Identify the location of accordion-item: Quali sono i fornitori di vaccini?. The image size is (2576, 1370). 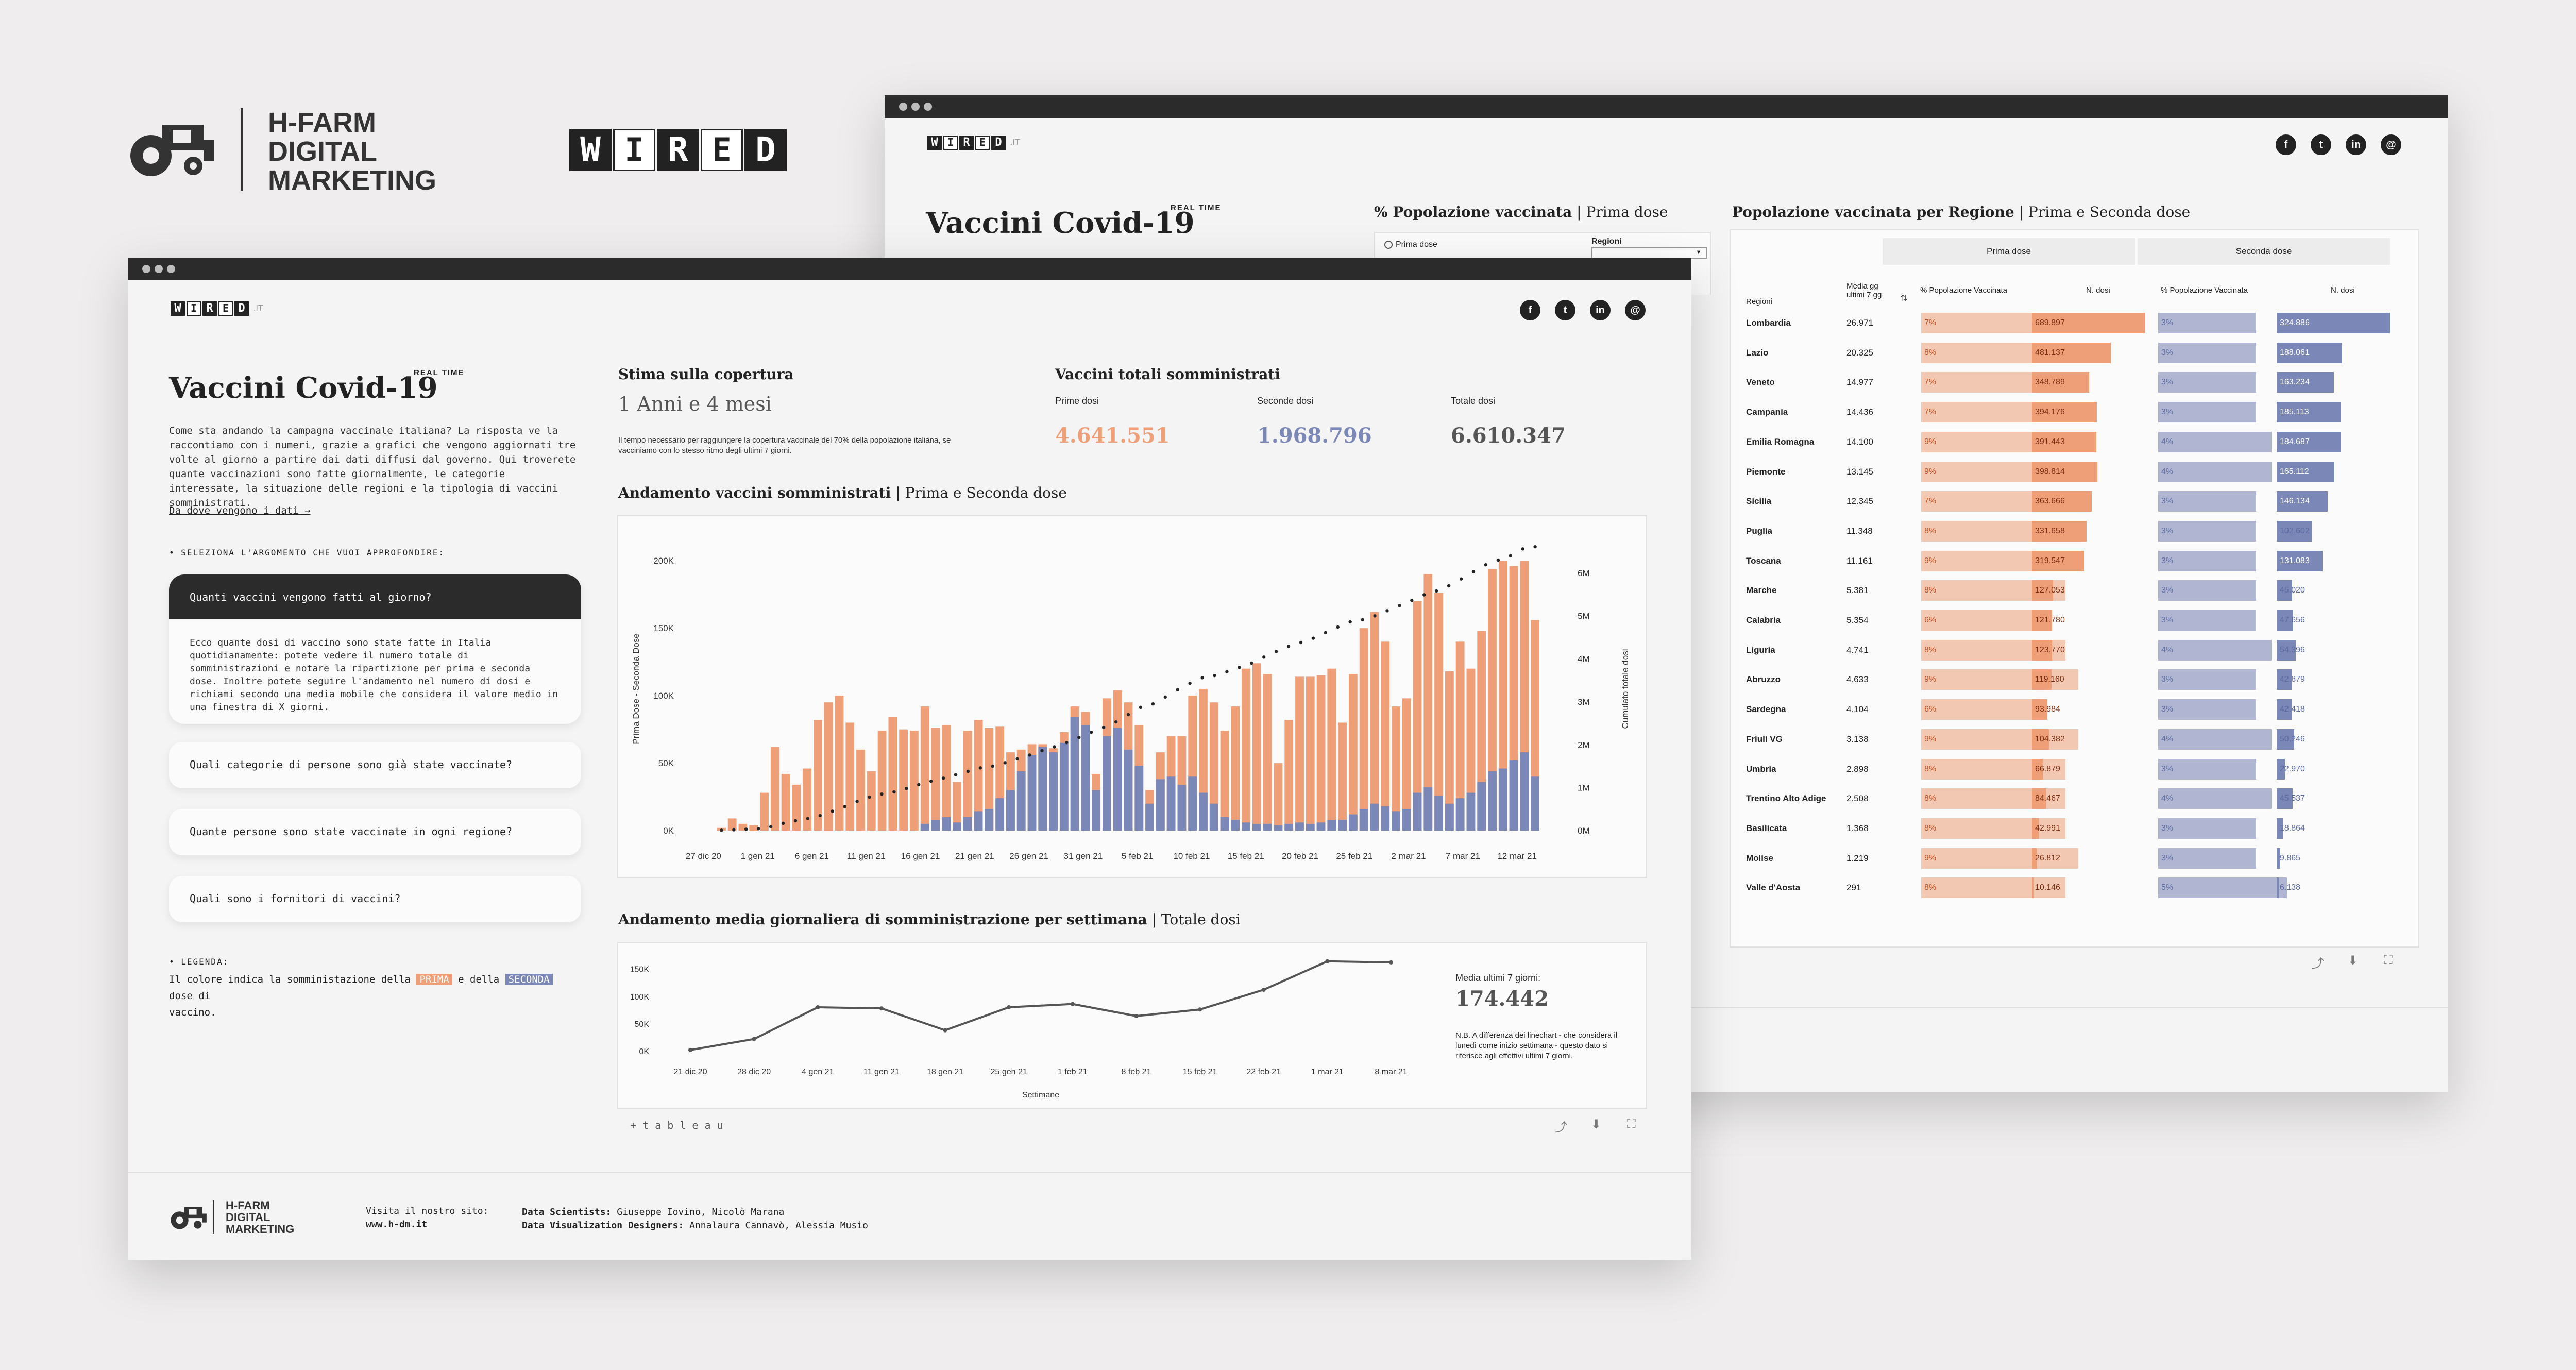
(375, 899).